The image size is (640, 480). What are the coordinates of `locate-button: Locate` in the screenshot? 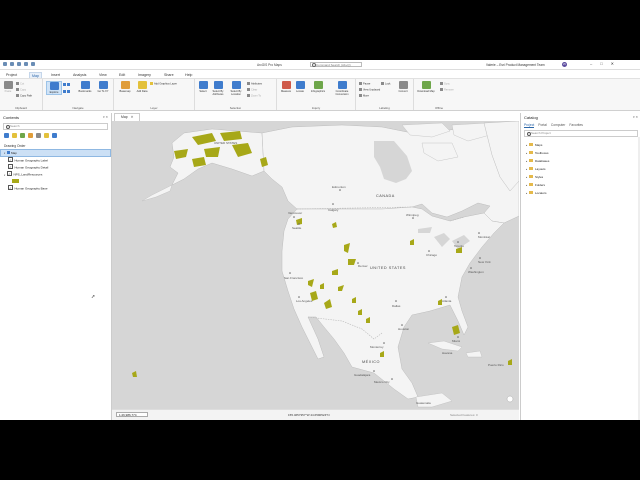 It's located at (300, 87).